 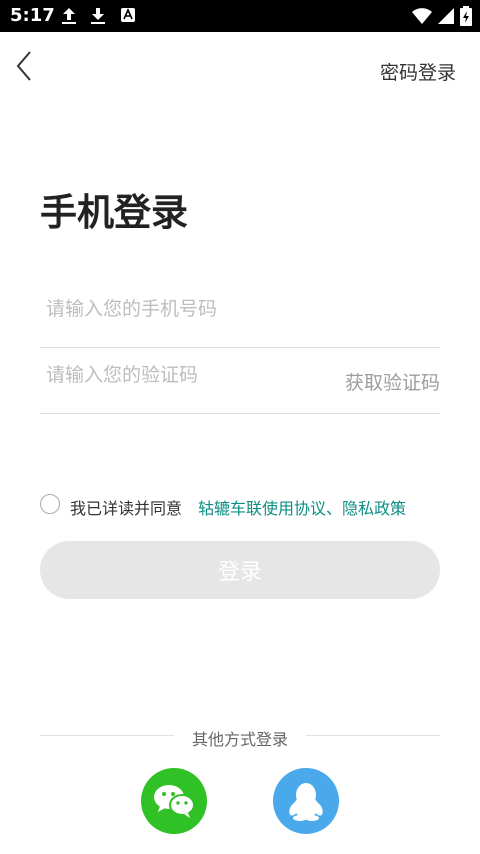 I want to click on qq-login-button, so click(x=306, y=801).